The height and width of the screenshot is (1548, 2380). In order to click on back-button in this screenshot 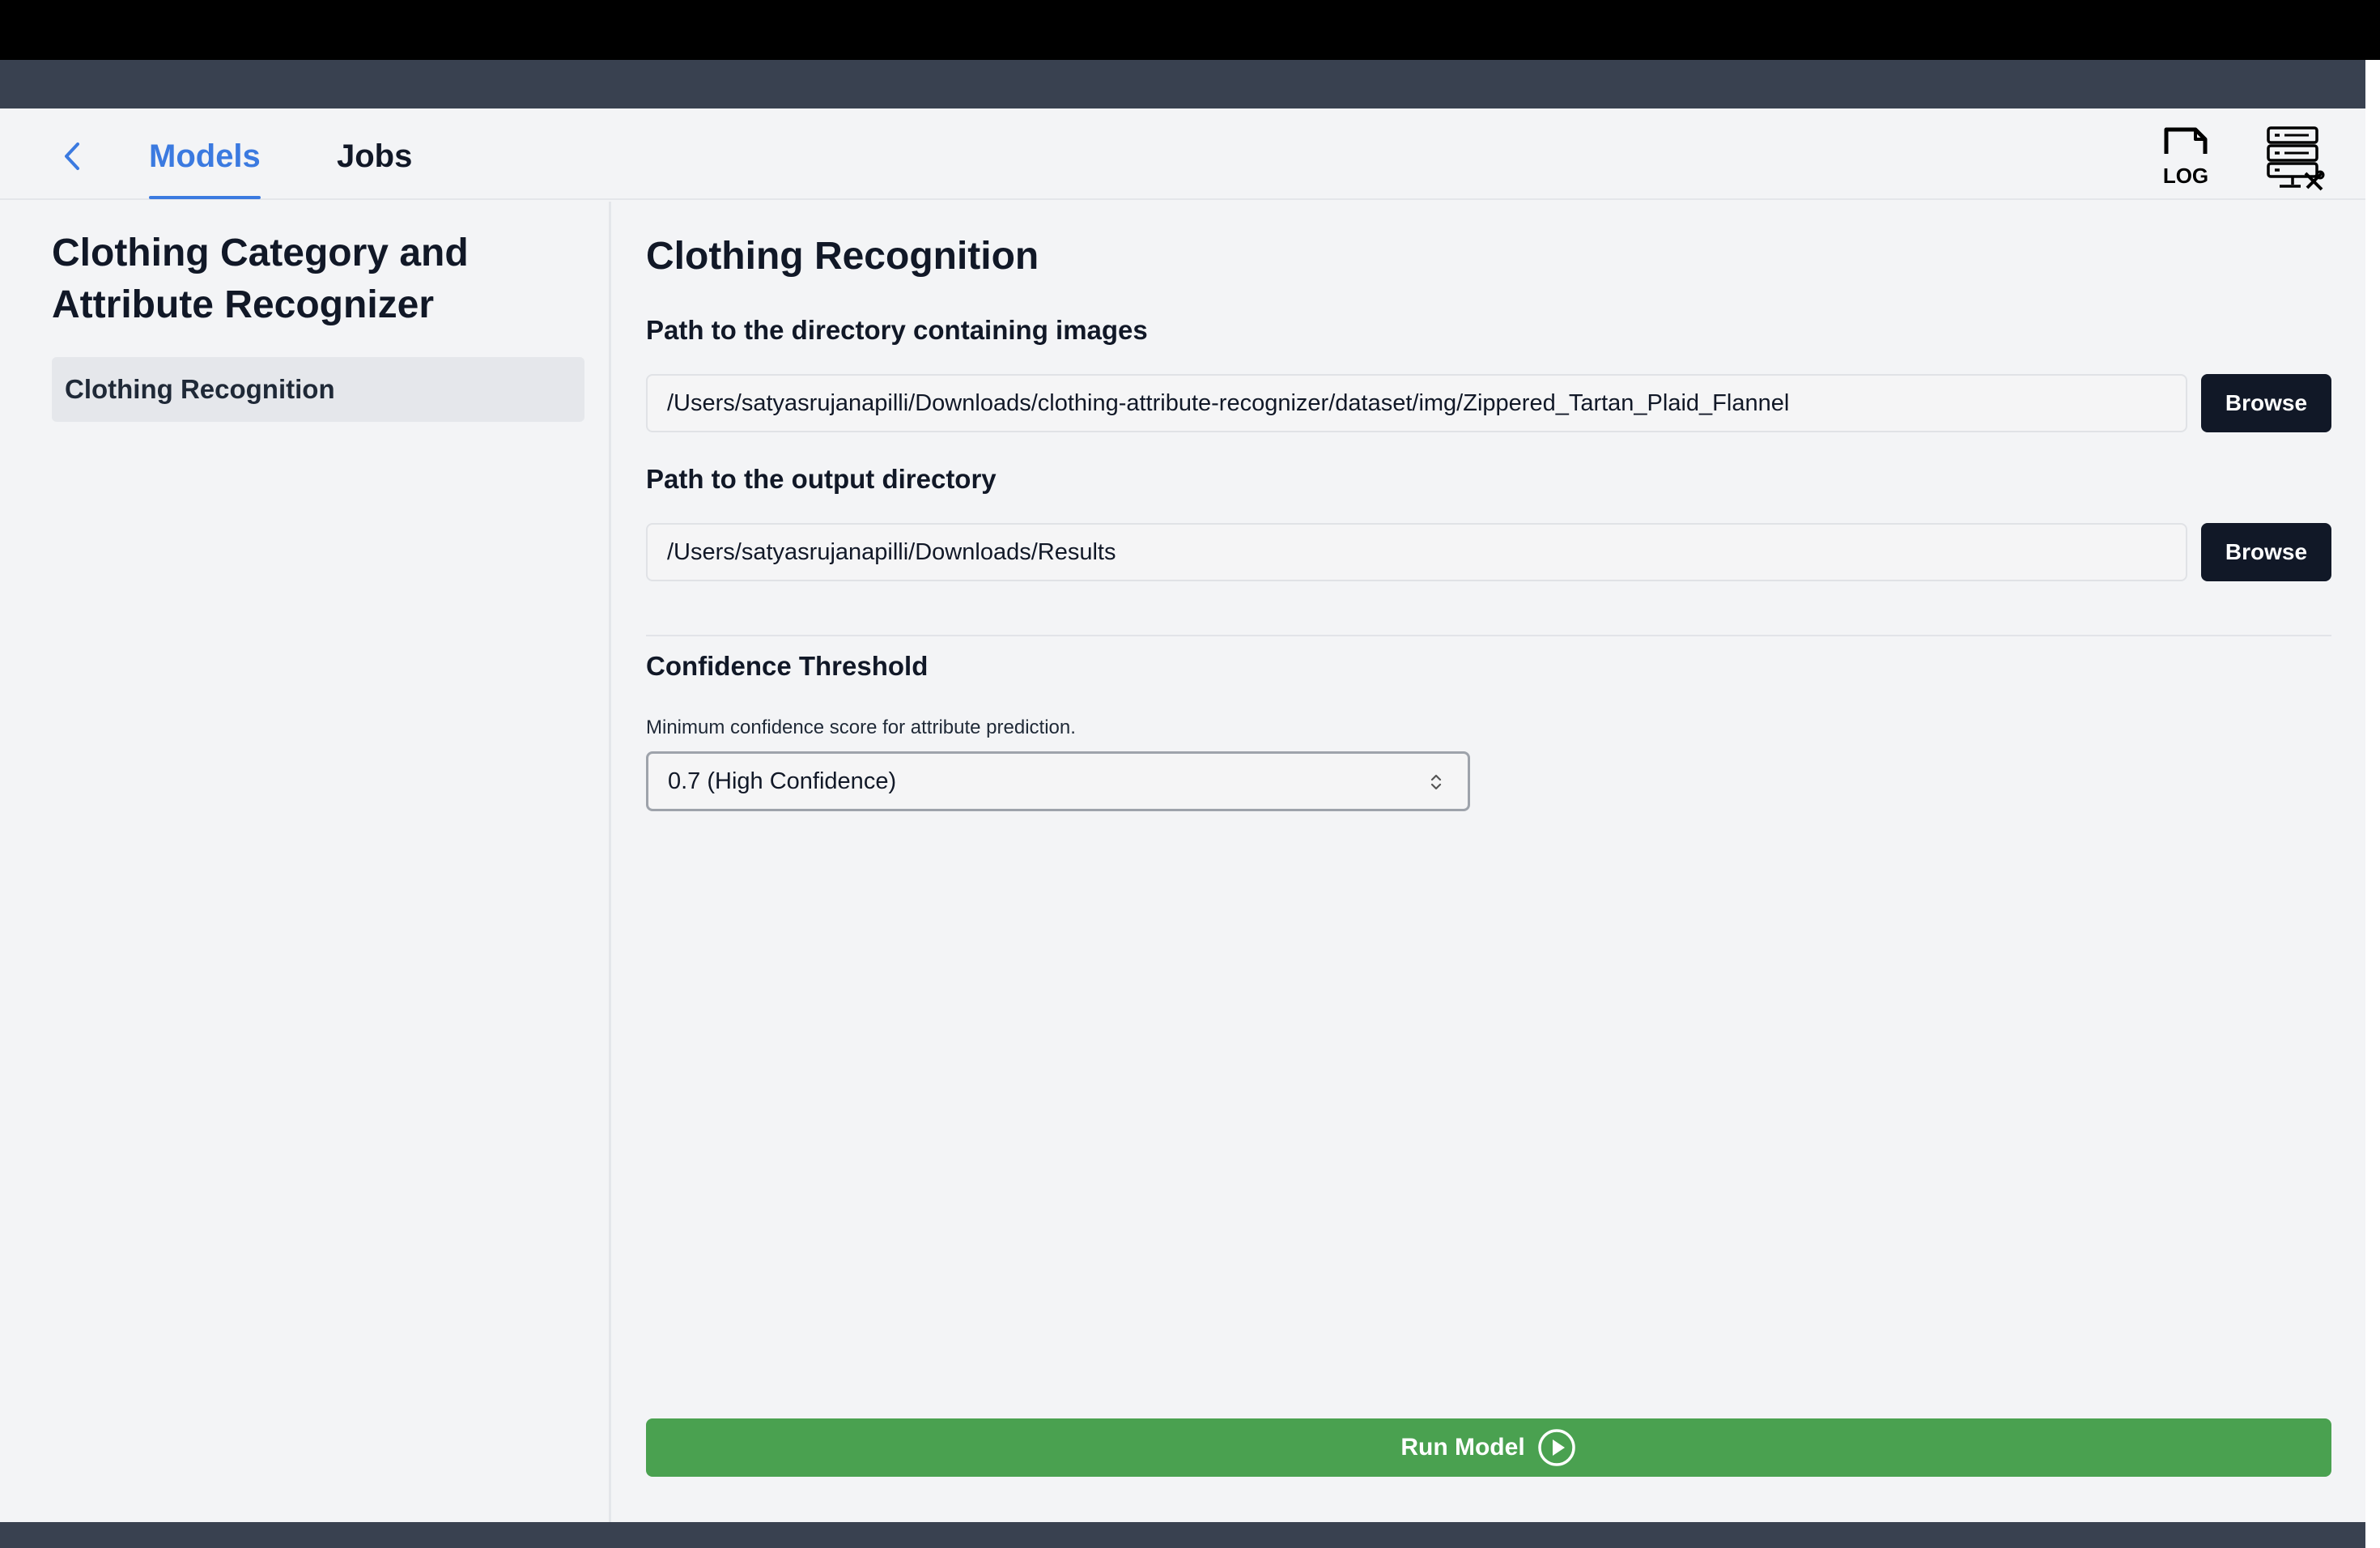, I will do `click(72, 157)`.